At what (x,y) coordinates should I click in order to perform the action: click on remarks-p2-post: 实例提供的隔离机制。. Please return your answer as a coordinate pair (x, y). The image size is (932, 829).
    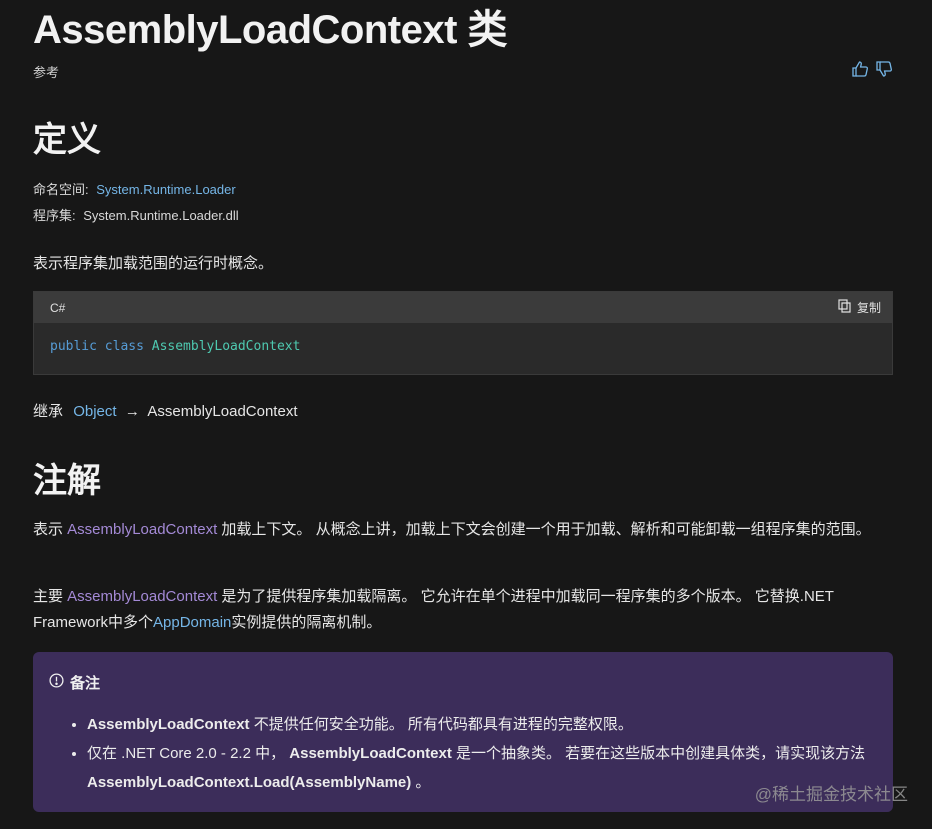
    Looking at the image, I should click on (306, 622).